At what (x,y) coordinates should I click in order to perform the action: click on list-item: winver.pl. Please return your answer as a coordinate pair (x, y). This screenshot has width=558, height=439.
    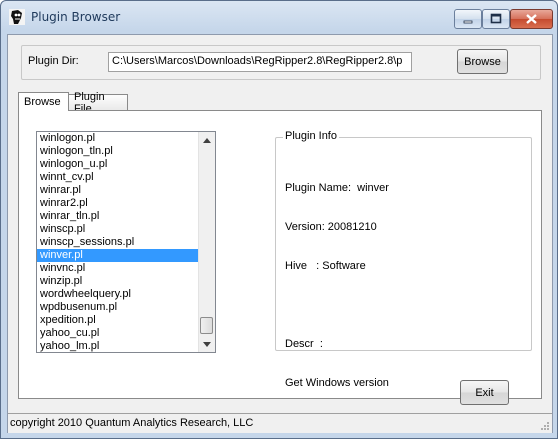
    Looking at the image, I should click on (118, 255).